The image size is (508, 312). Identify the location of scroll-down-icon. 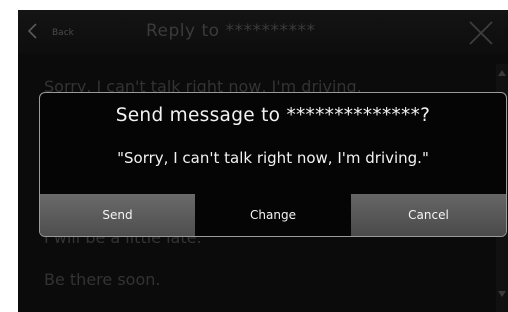
(502, 294).